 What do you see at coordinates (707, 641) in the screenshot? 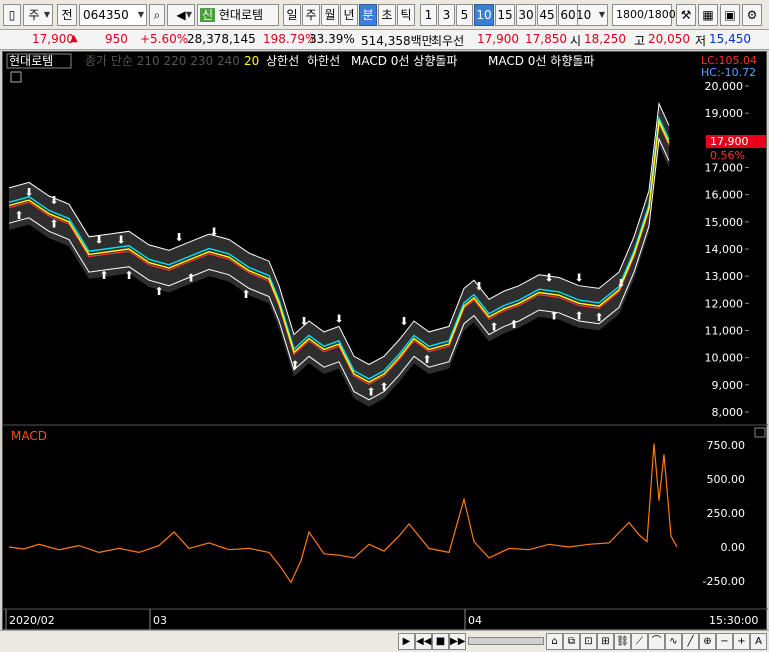
I see `zoom-in-icon: ⊕` at bounding box center [707, 641].